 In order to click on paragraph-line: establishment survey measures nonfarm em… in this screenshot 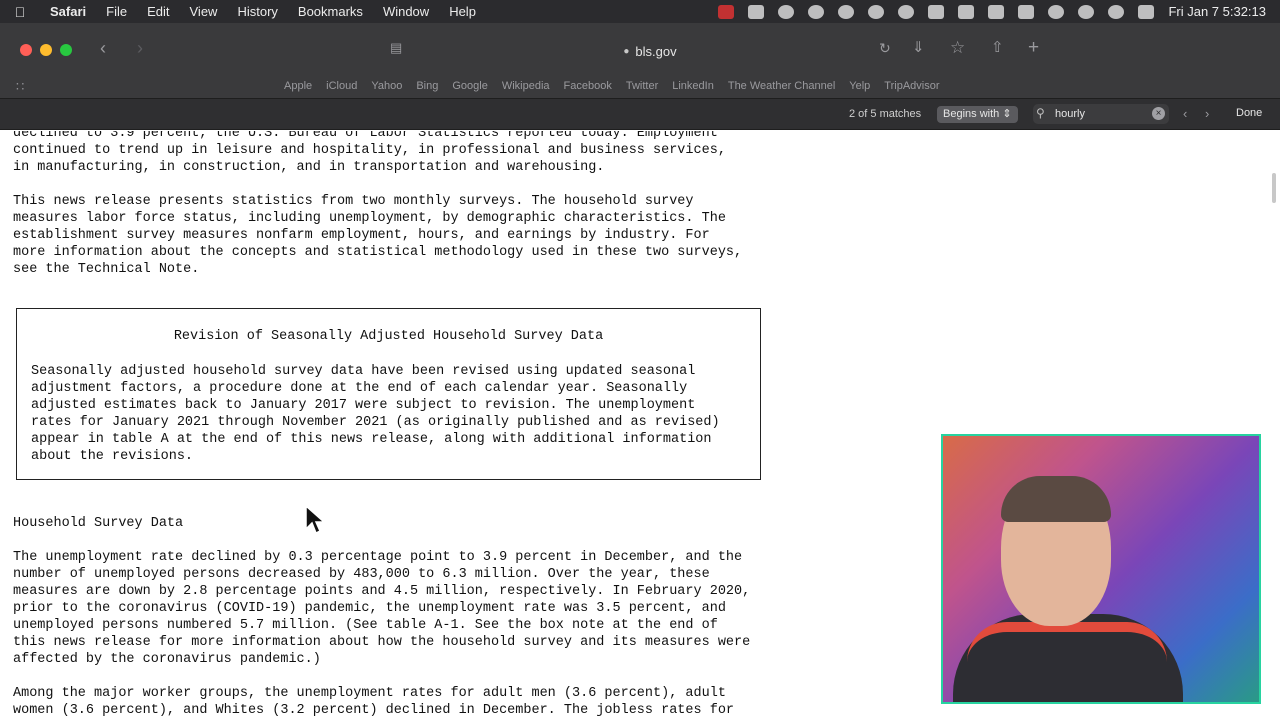, I will do `click(361, 235)`.